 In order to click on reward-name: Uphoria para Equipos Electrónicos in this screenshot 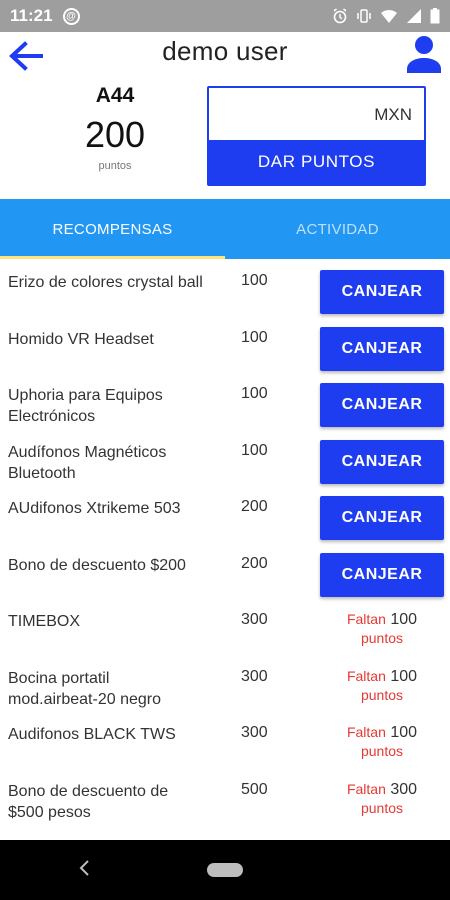, I will do `click(85, 406)`.